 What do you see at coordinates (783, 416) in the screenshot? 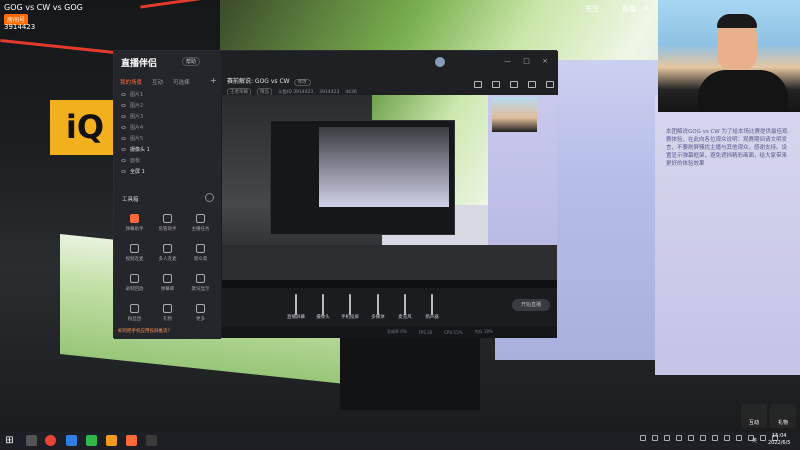
I see `gift-button: 礼物` at bounding box center [783, 416].